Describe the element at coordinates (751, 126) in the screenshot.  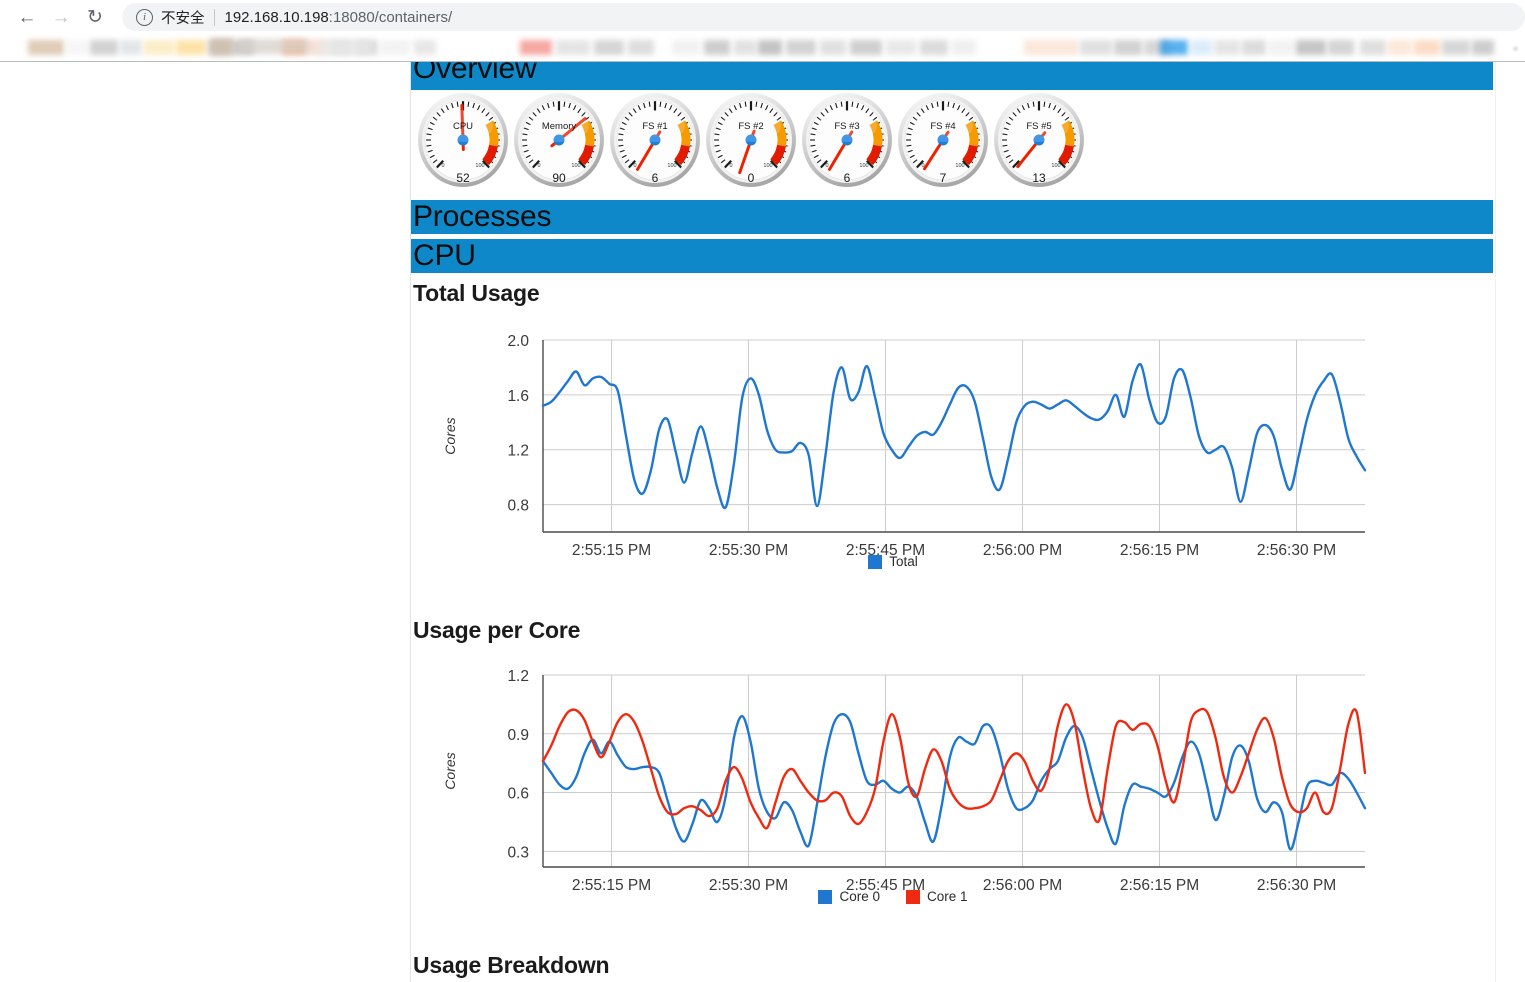
I see `gauge-label: FS #2` at that location.